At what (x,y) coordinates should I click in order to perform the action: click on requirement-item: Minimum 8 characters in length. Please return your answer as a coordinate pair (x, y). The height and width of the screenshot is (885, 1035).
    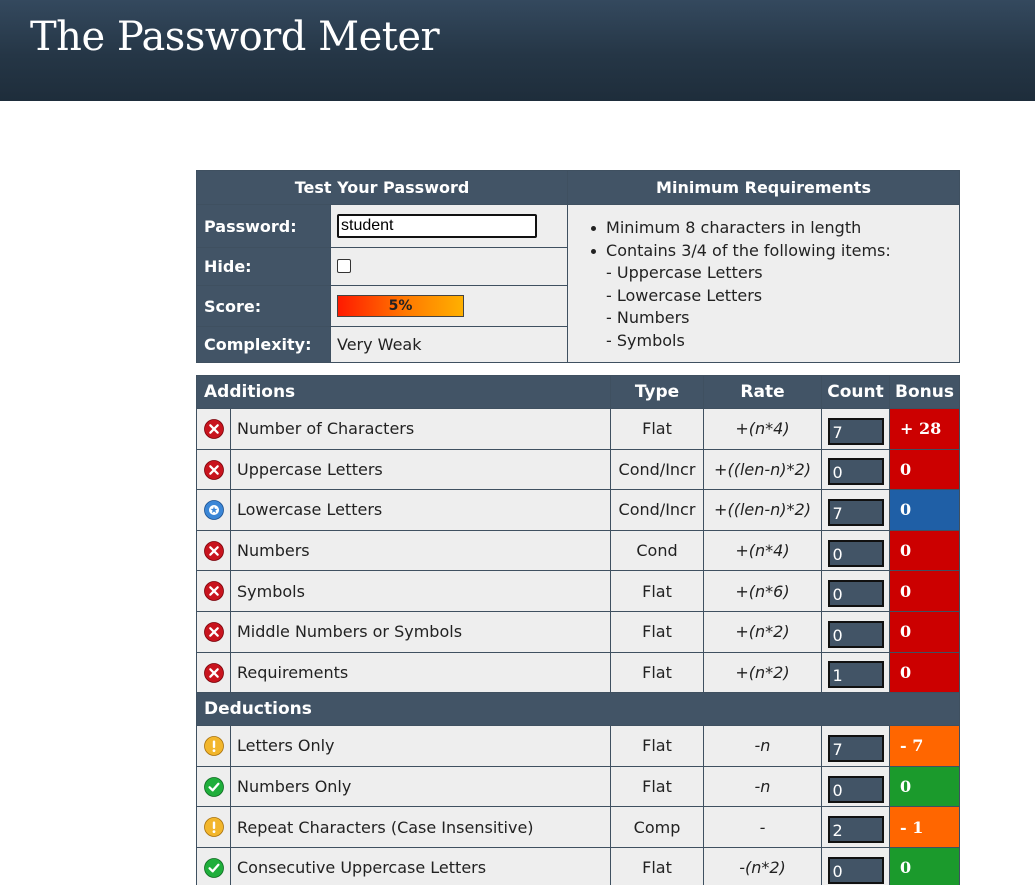
    Looking at the image, I should click on (775, 228).